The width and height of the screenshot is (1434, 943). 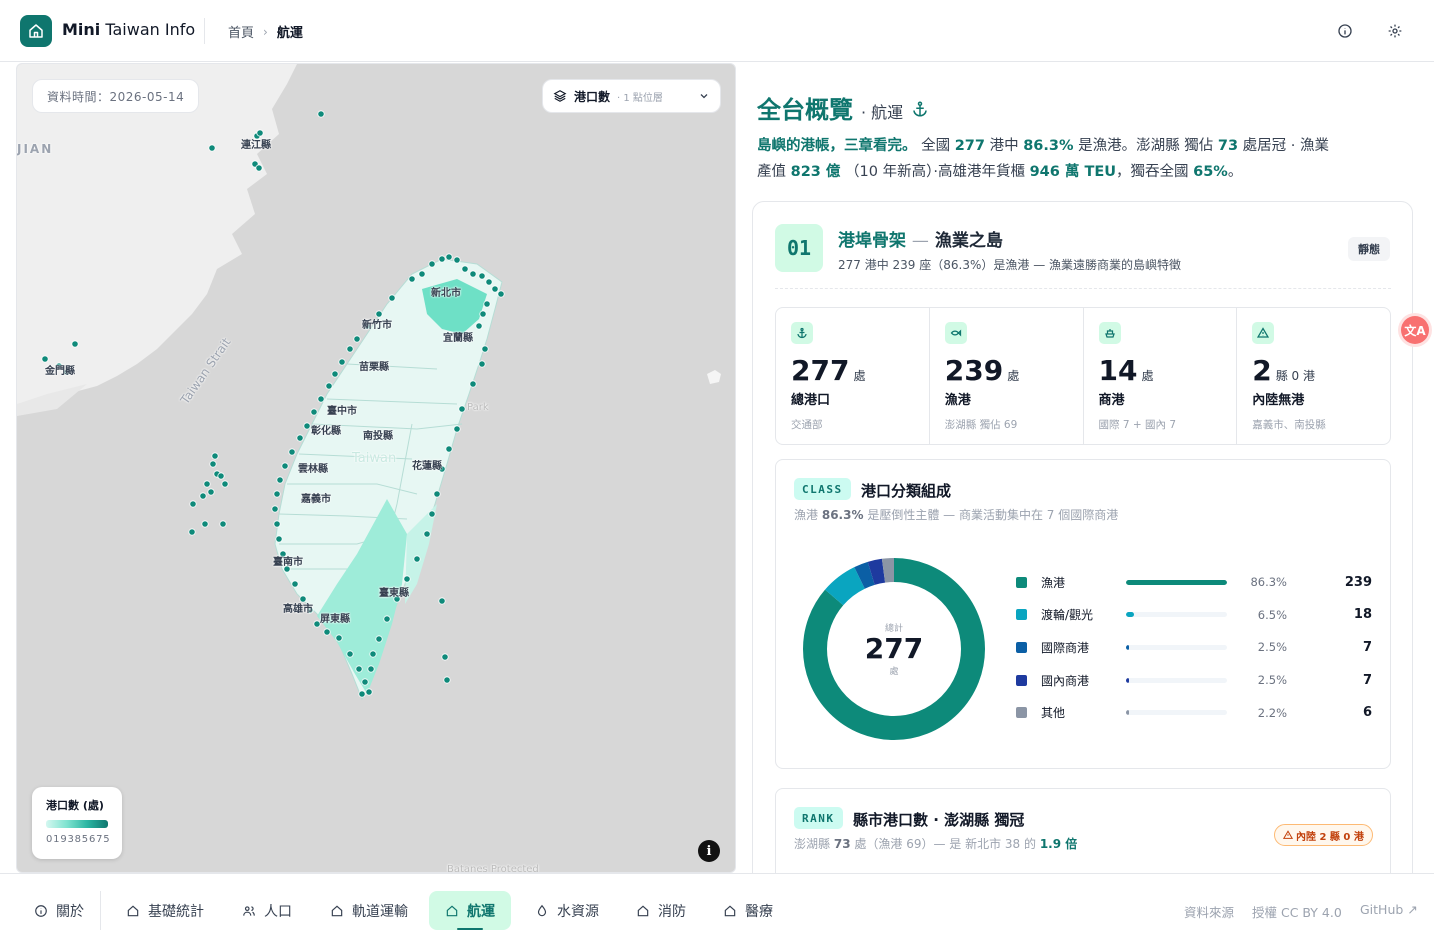 I want to click on nav-item-fire: 消防, so click(x=661, y=910).